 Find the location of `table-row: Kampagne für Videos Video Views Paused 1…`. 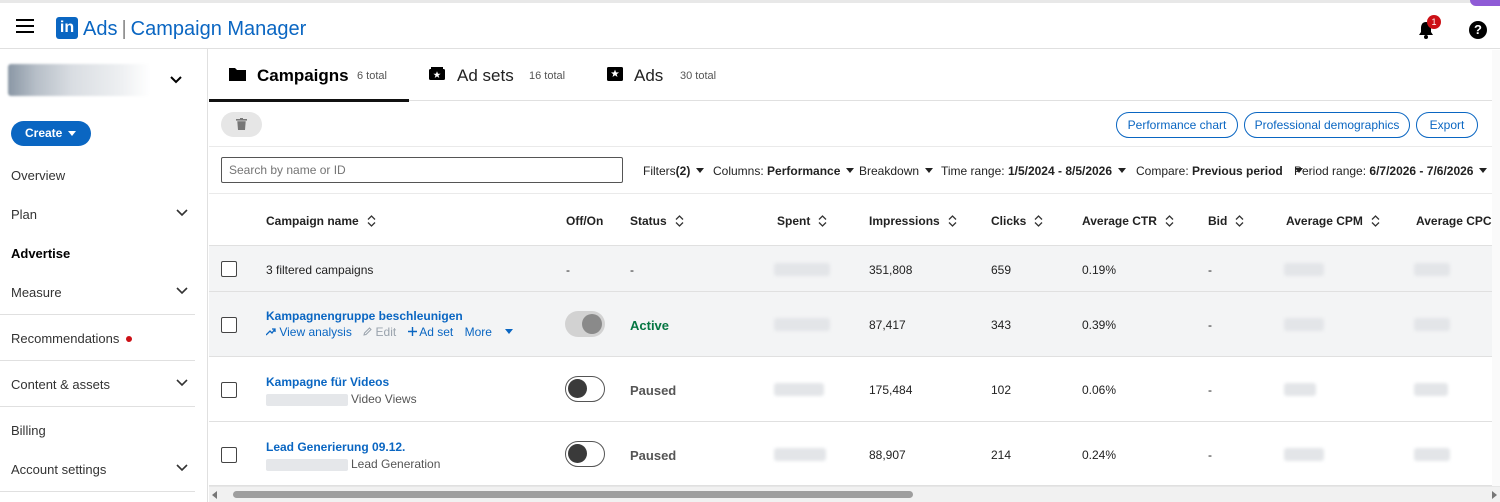

table-row: Kampagne für Videos Video Views Paused 1… is located at coordinates (854, 389).